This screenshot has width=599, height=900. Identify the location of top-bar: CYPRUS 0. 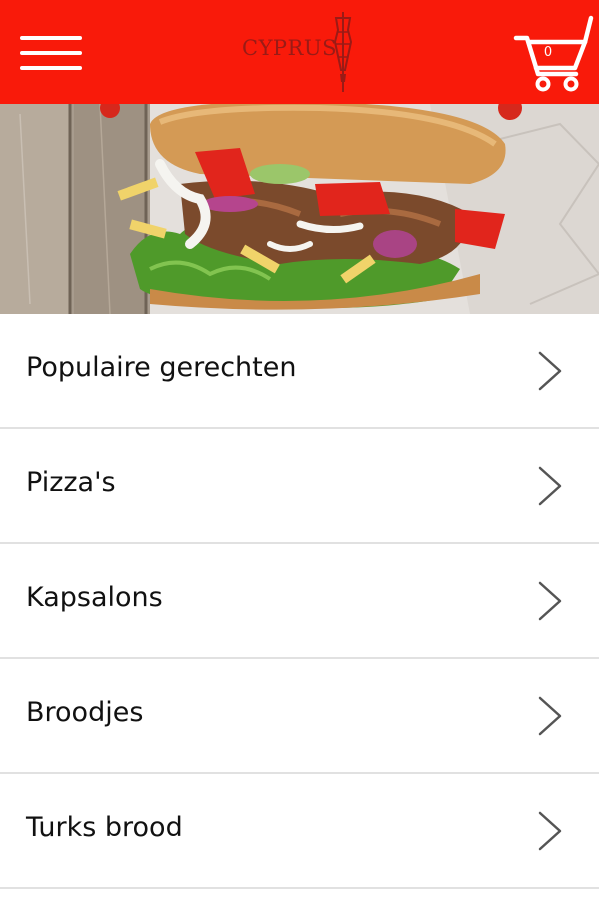
(299, 52).